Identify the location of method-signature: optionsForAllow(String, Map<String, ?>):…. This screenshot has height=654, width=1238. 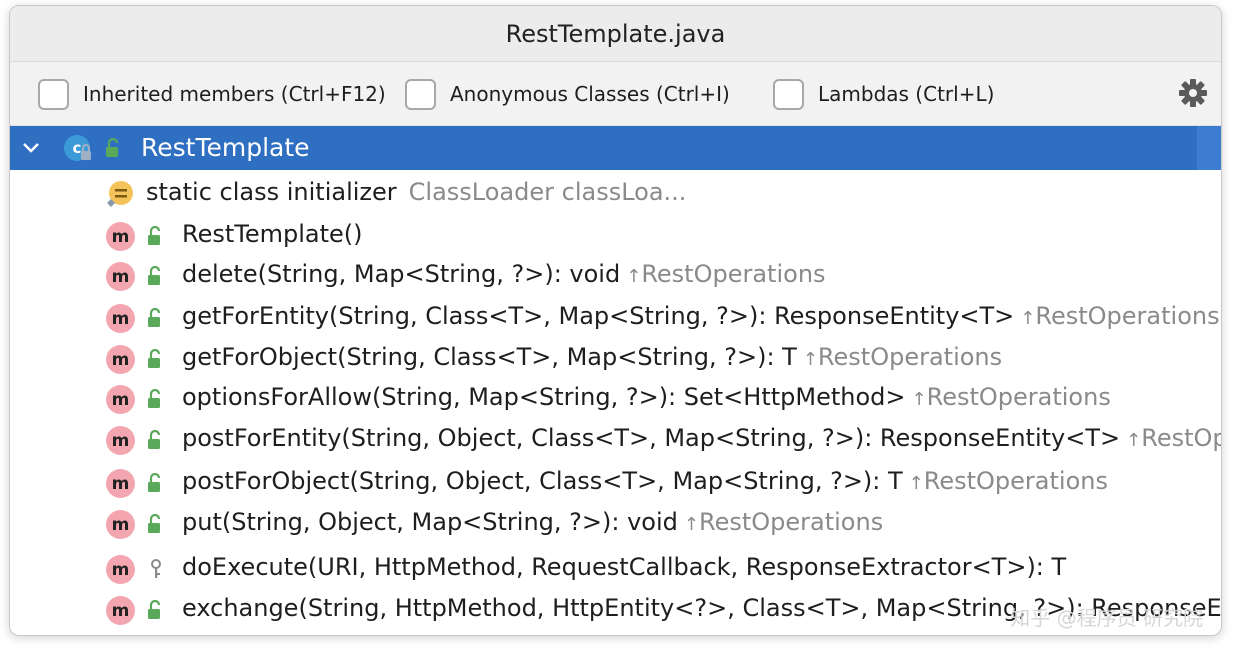
(646, 397).